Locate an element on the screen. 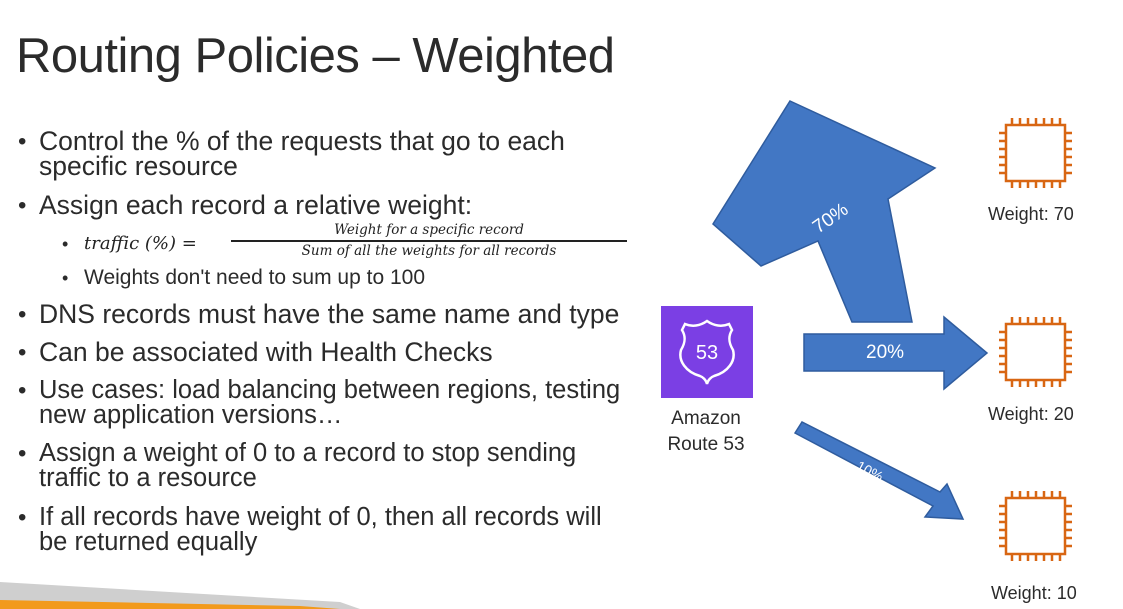 The width and height of the screenshot is (1123, 609). footer-accent-bar is located at coordinates (180, 595).